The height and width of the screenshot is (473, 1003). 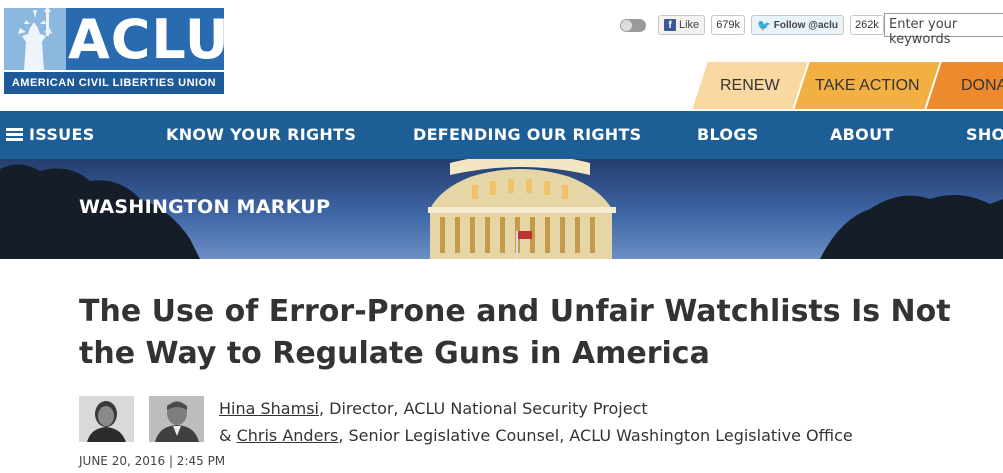 What do you see at coordinates (764, 25) in the screenshot?
I see `twitter-bird-icon: 🐦` at bounding box center [764, 25].